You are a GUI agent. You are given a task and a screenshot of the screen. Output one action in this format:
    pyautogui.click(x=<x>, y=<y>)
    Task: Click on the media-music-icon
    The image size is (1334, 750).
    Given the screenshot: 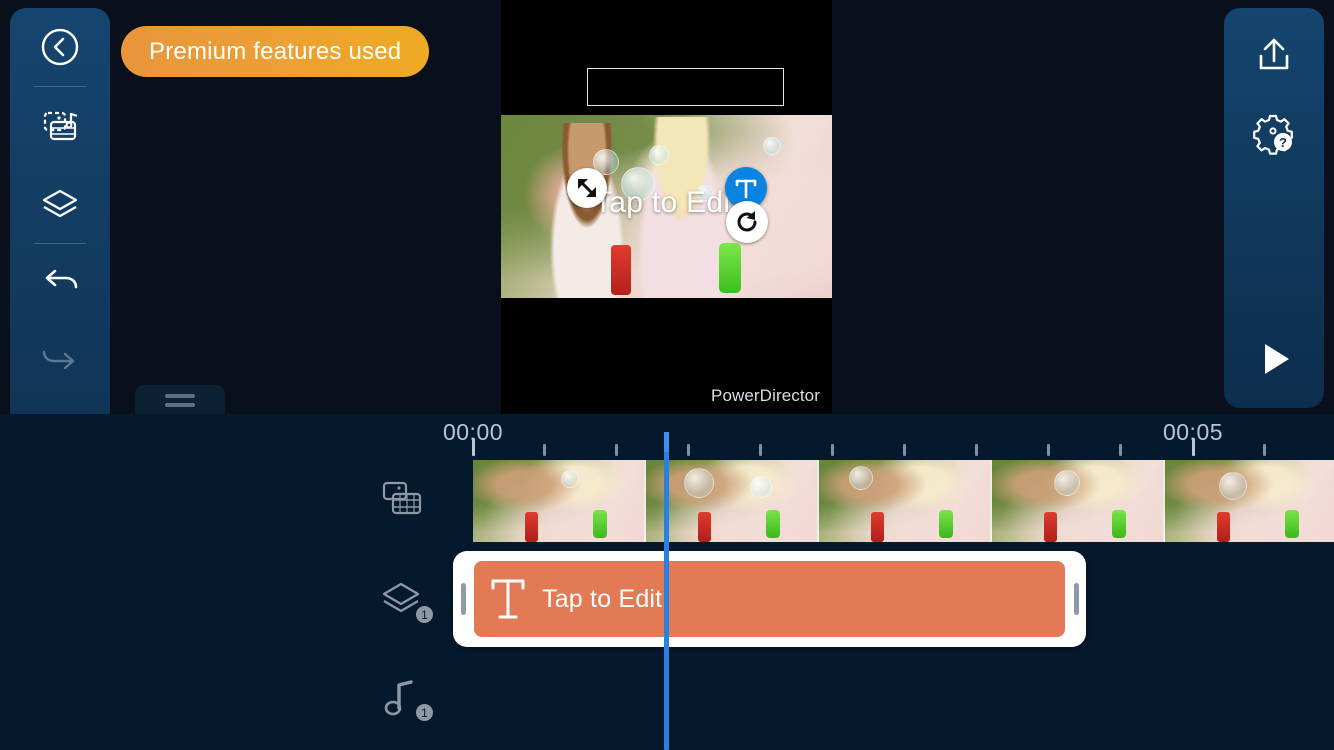 What is the action you would take?
    pyautogui.click(x=60, y=126)
    